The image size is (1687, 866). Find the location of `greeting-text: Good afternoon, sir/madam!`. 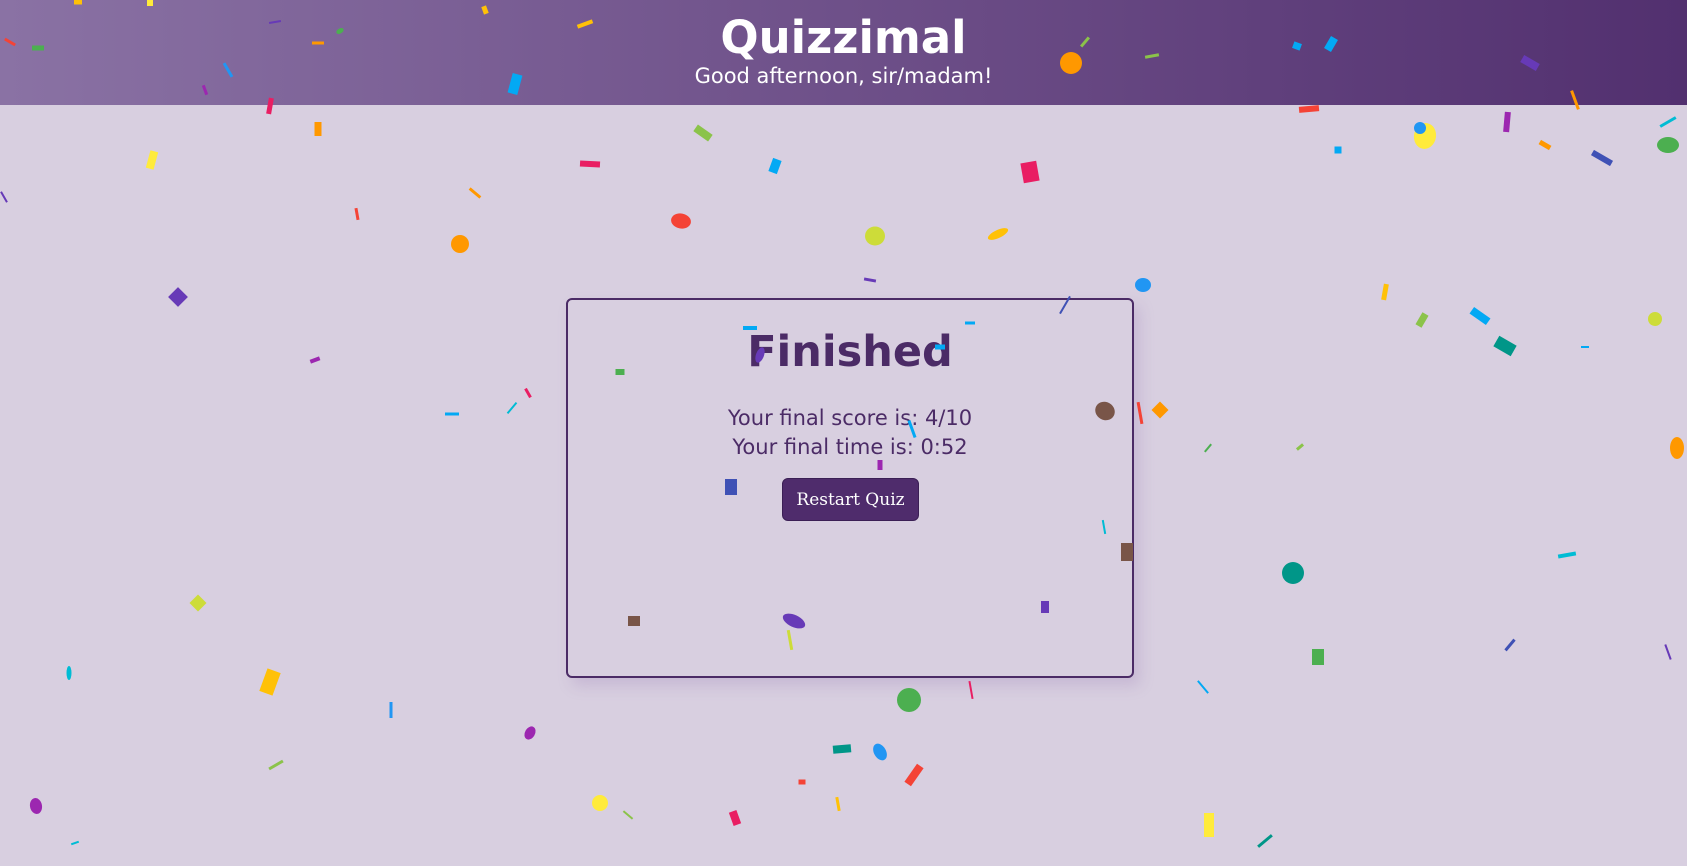

greeting-text: Good afternoon, sir/madam! is located at coordinates (843, 76).